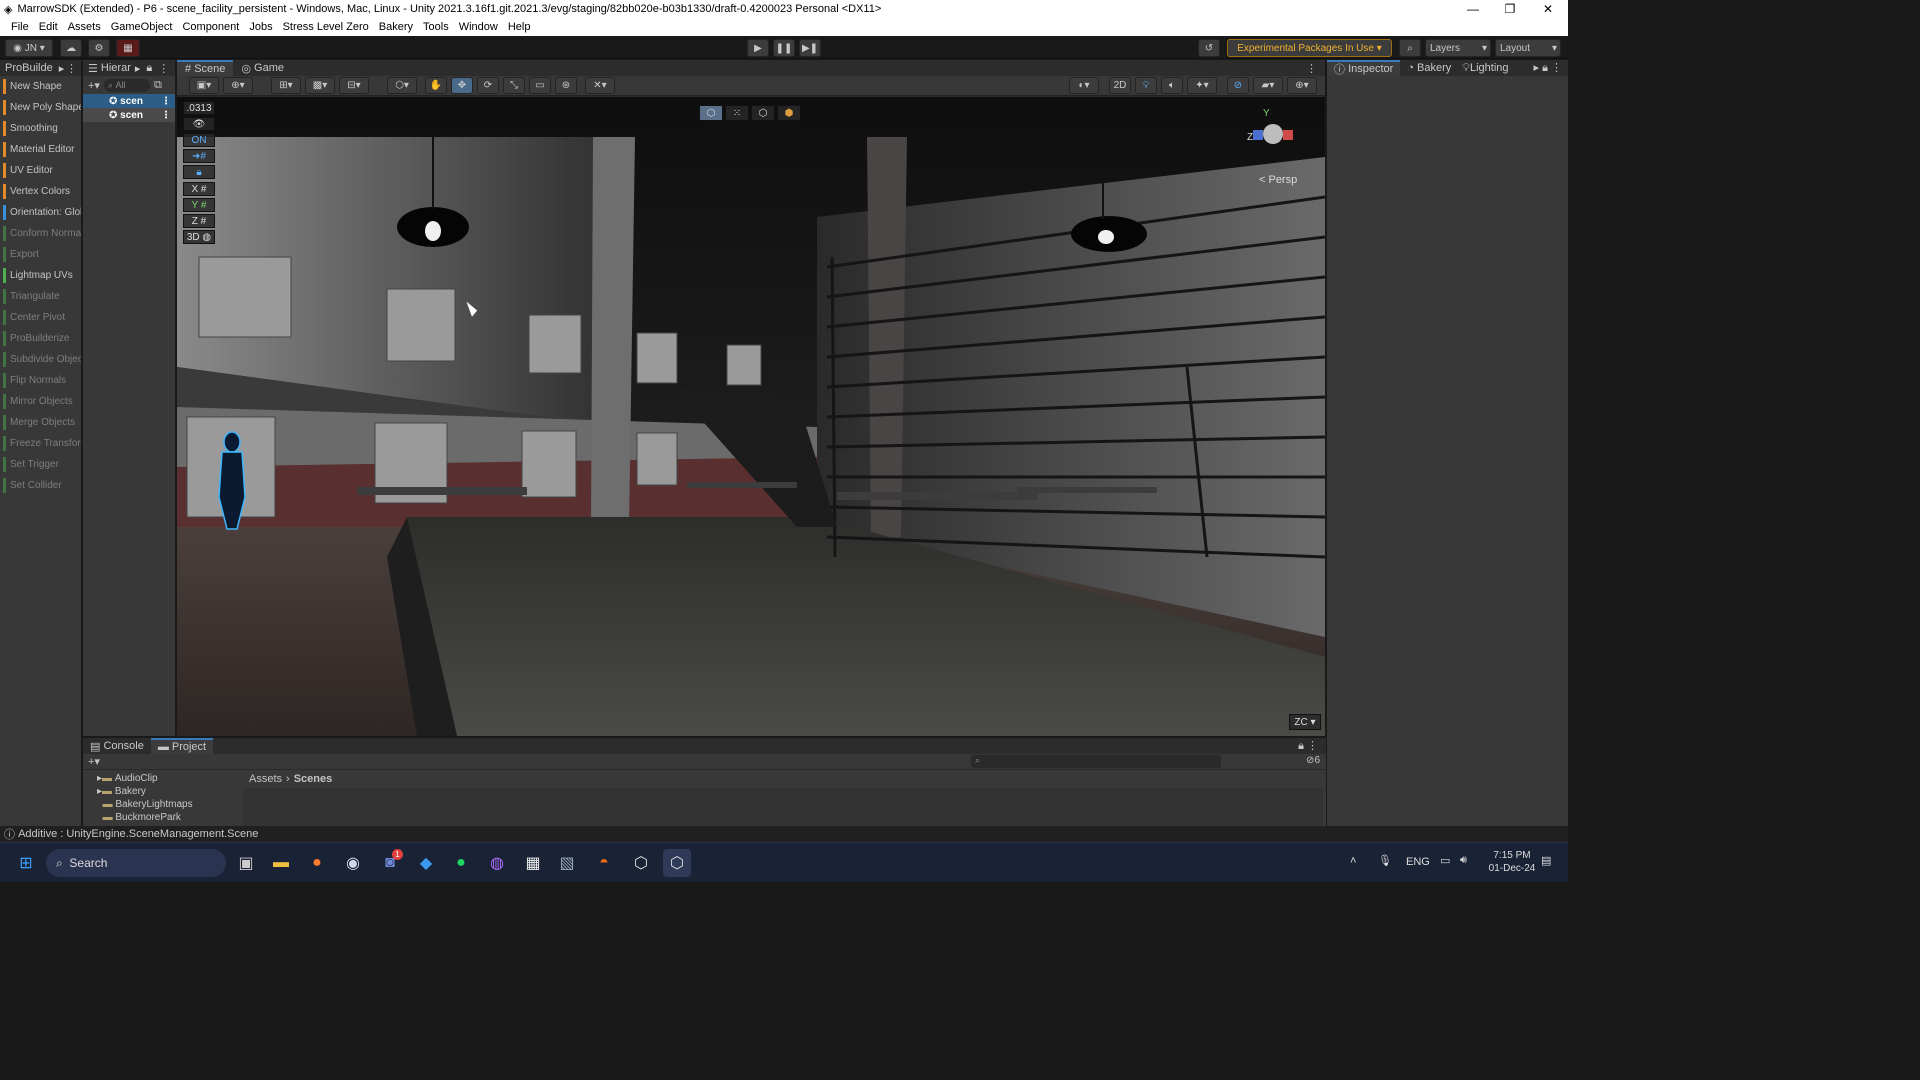  What do you see at coordinates (40, 212) in the screenshot?
I see `probuilder-item: Orientation: Glob` at bounding box center [40, 212].